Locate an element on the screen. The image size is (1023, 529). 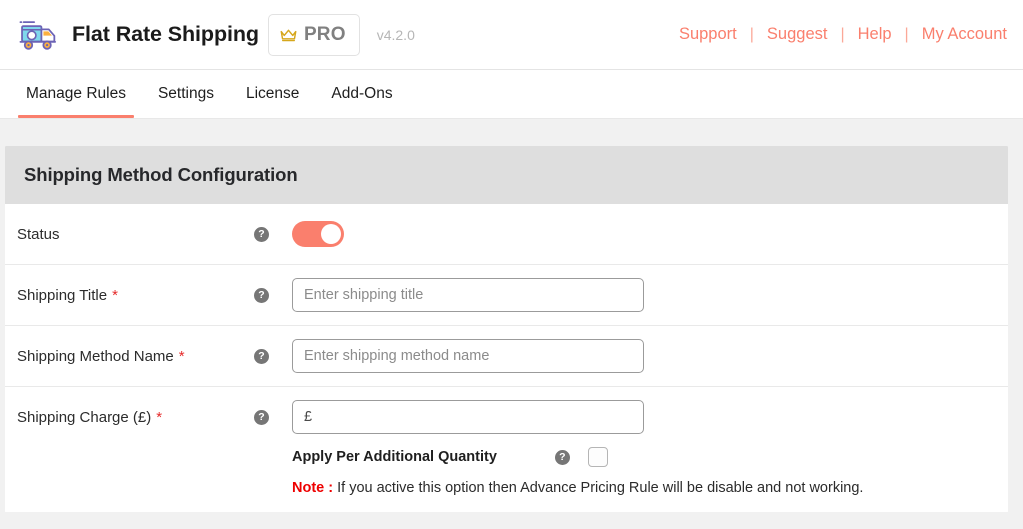
form-row-status: Status ? is located at coordinates (506, 234).